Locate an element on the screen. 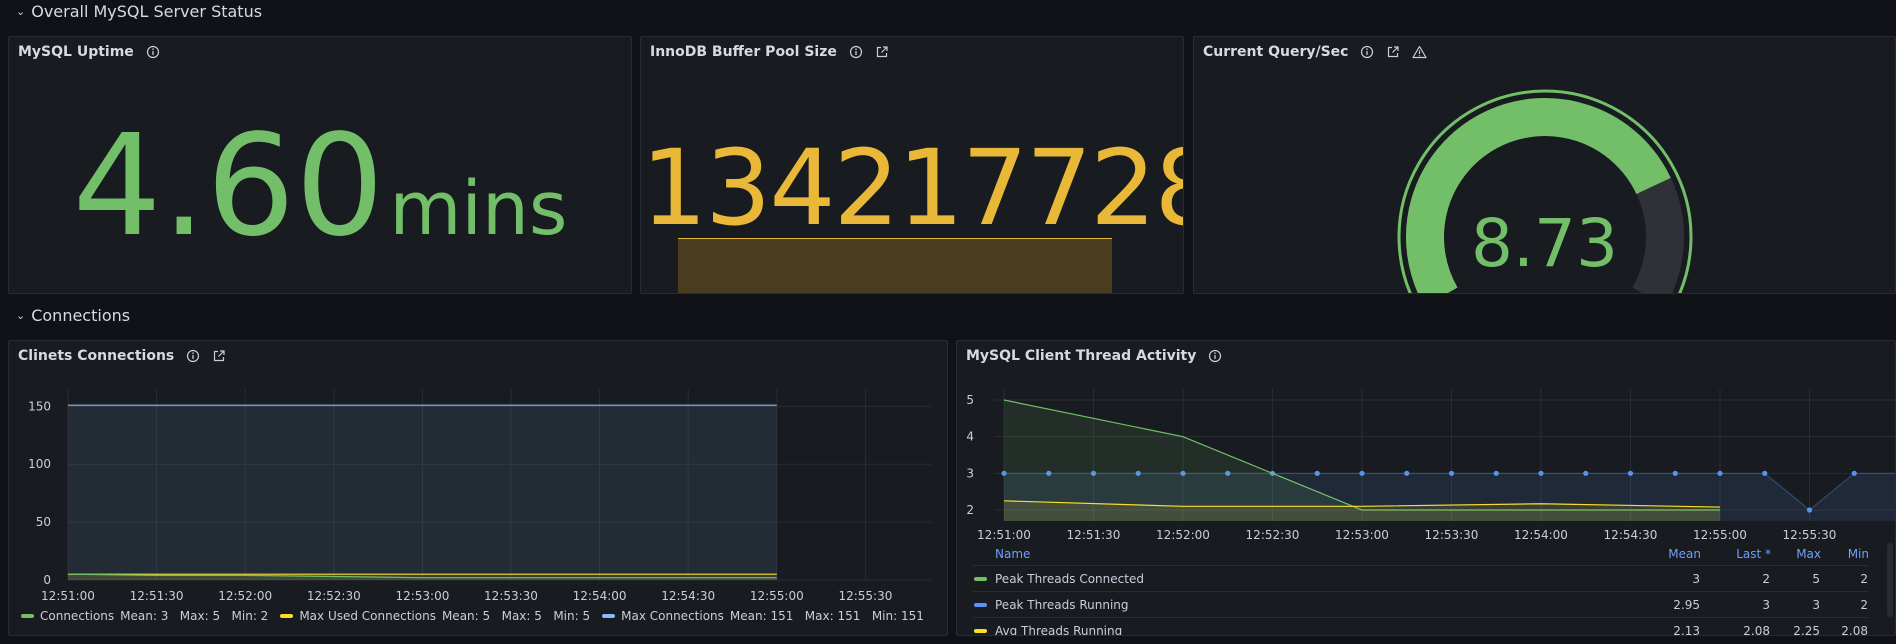 This screenshot has height=644, width=1896. series-area is located at coordinates (422, 492).